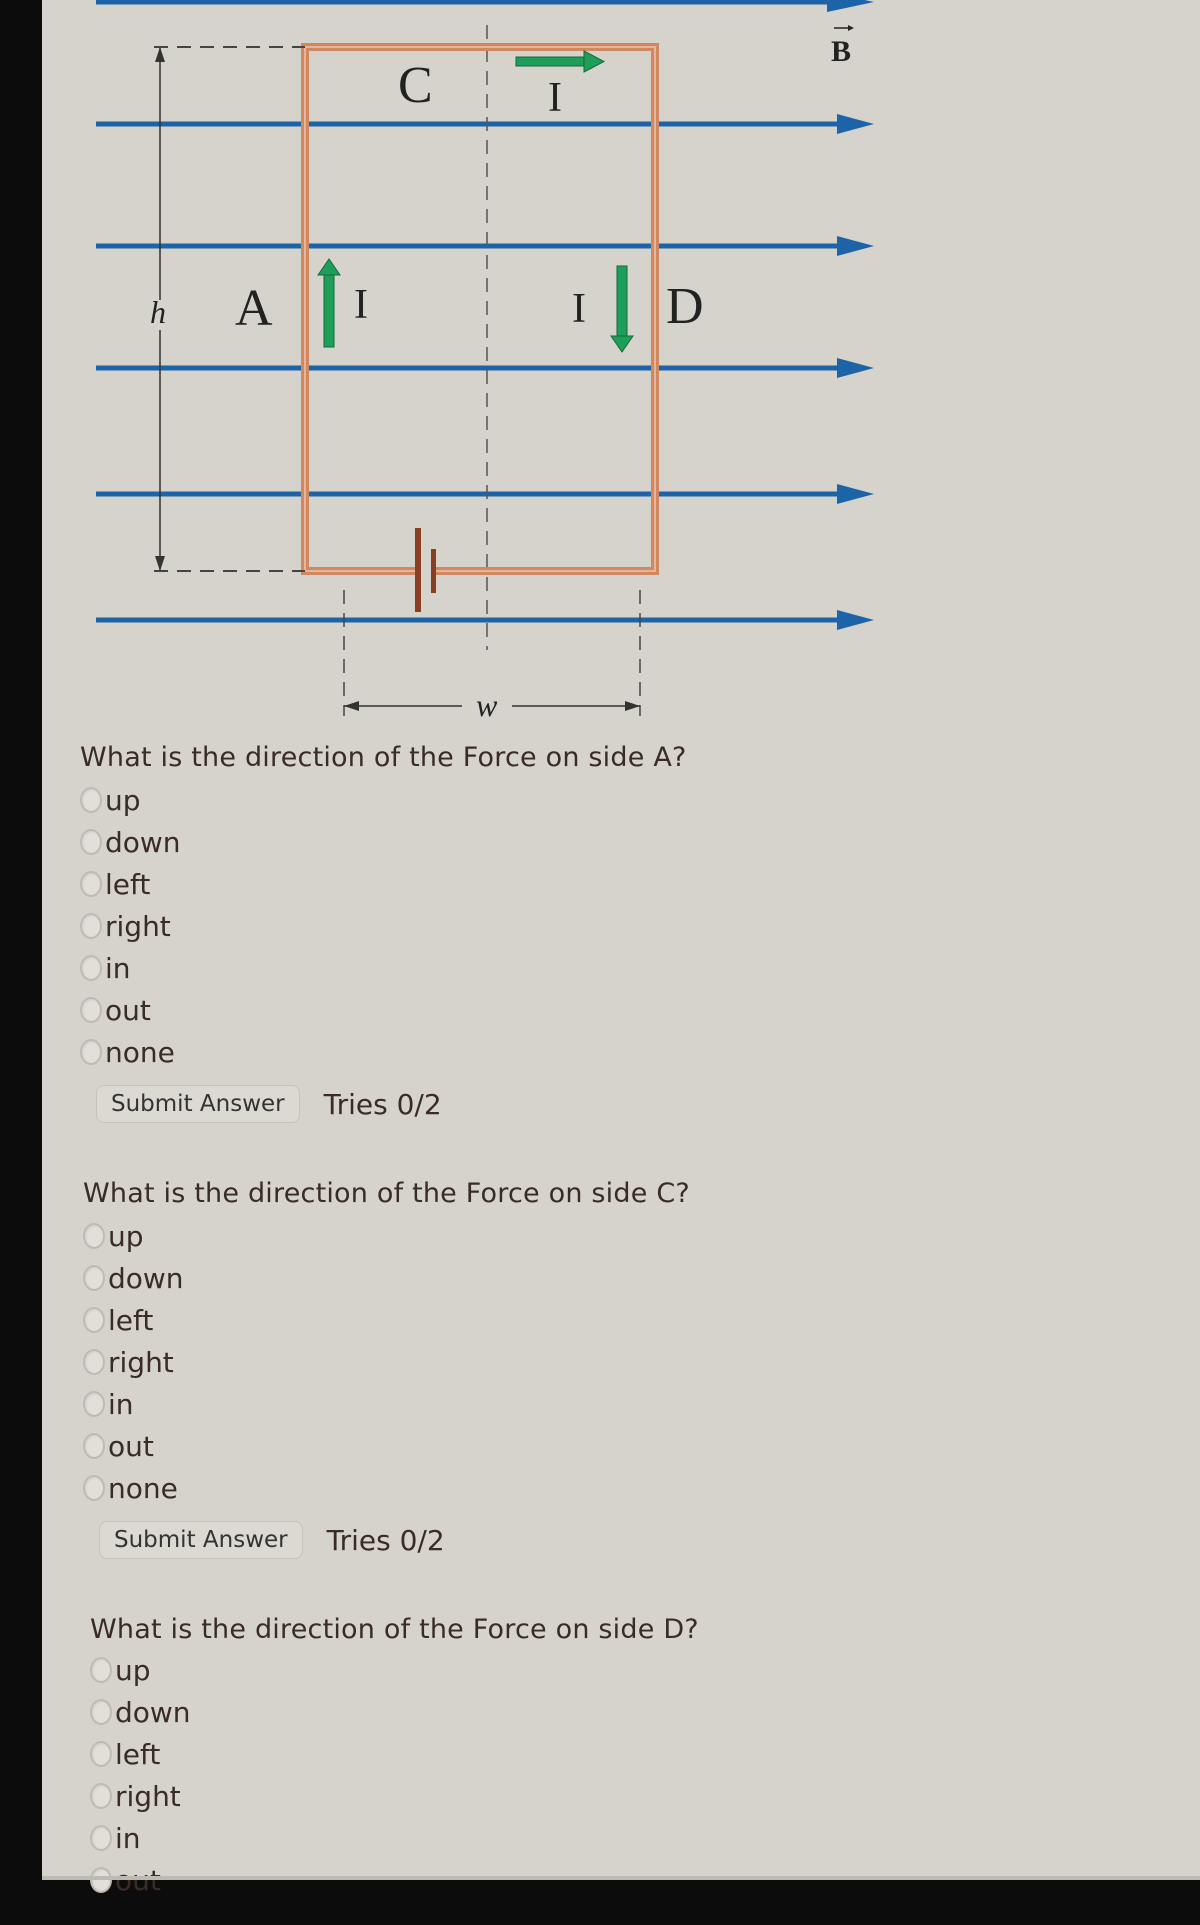  Describe the element at coordinates (487, 705) in the screenshot. I see `svg-text: w` at that location.